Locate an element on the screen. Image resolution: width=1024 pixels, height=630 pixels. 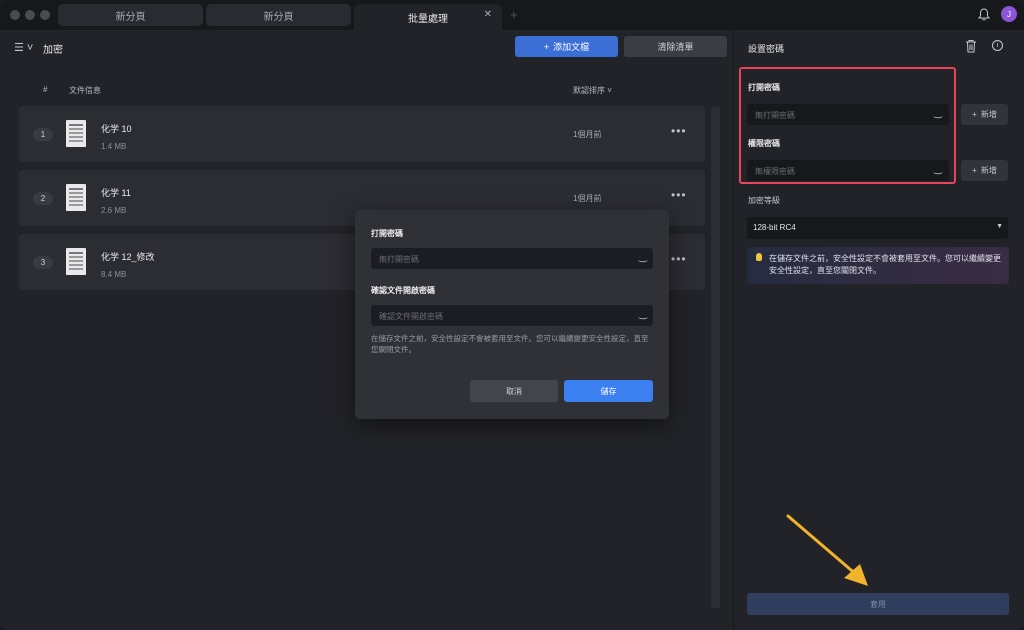
dialog-confirm-password-input: 確認文件開啟密碼 ‿ is located at coordinates (512, 315).